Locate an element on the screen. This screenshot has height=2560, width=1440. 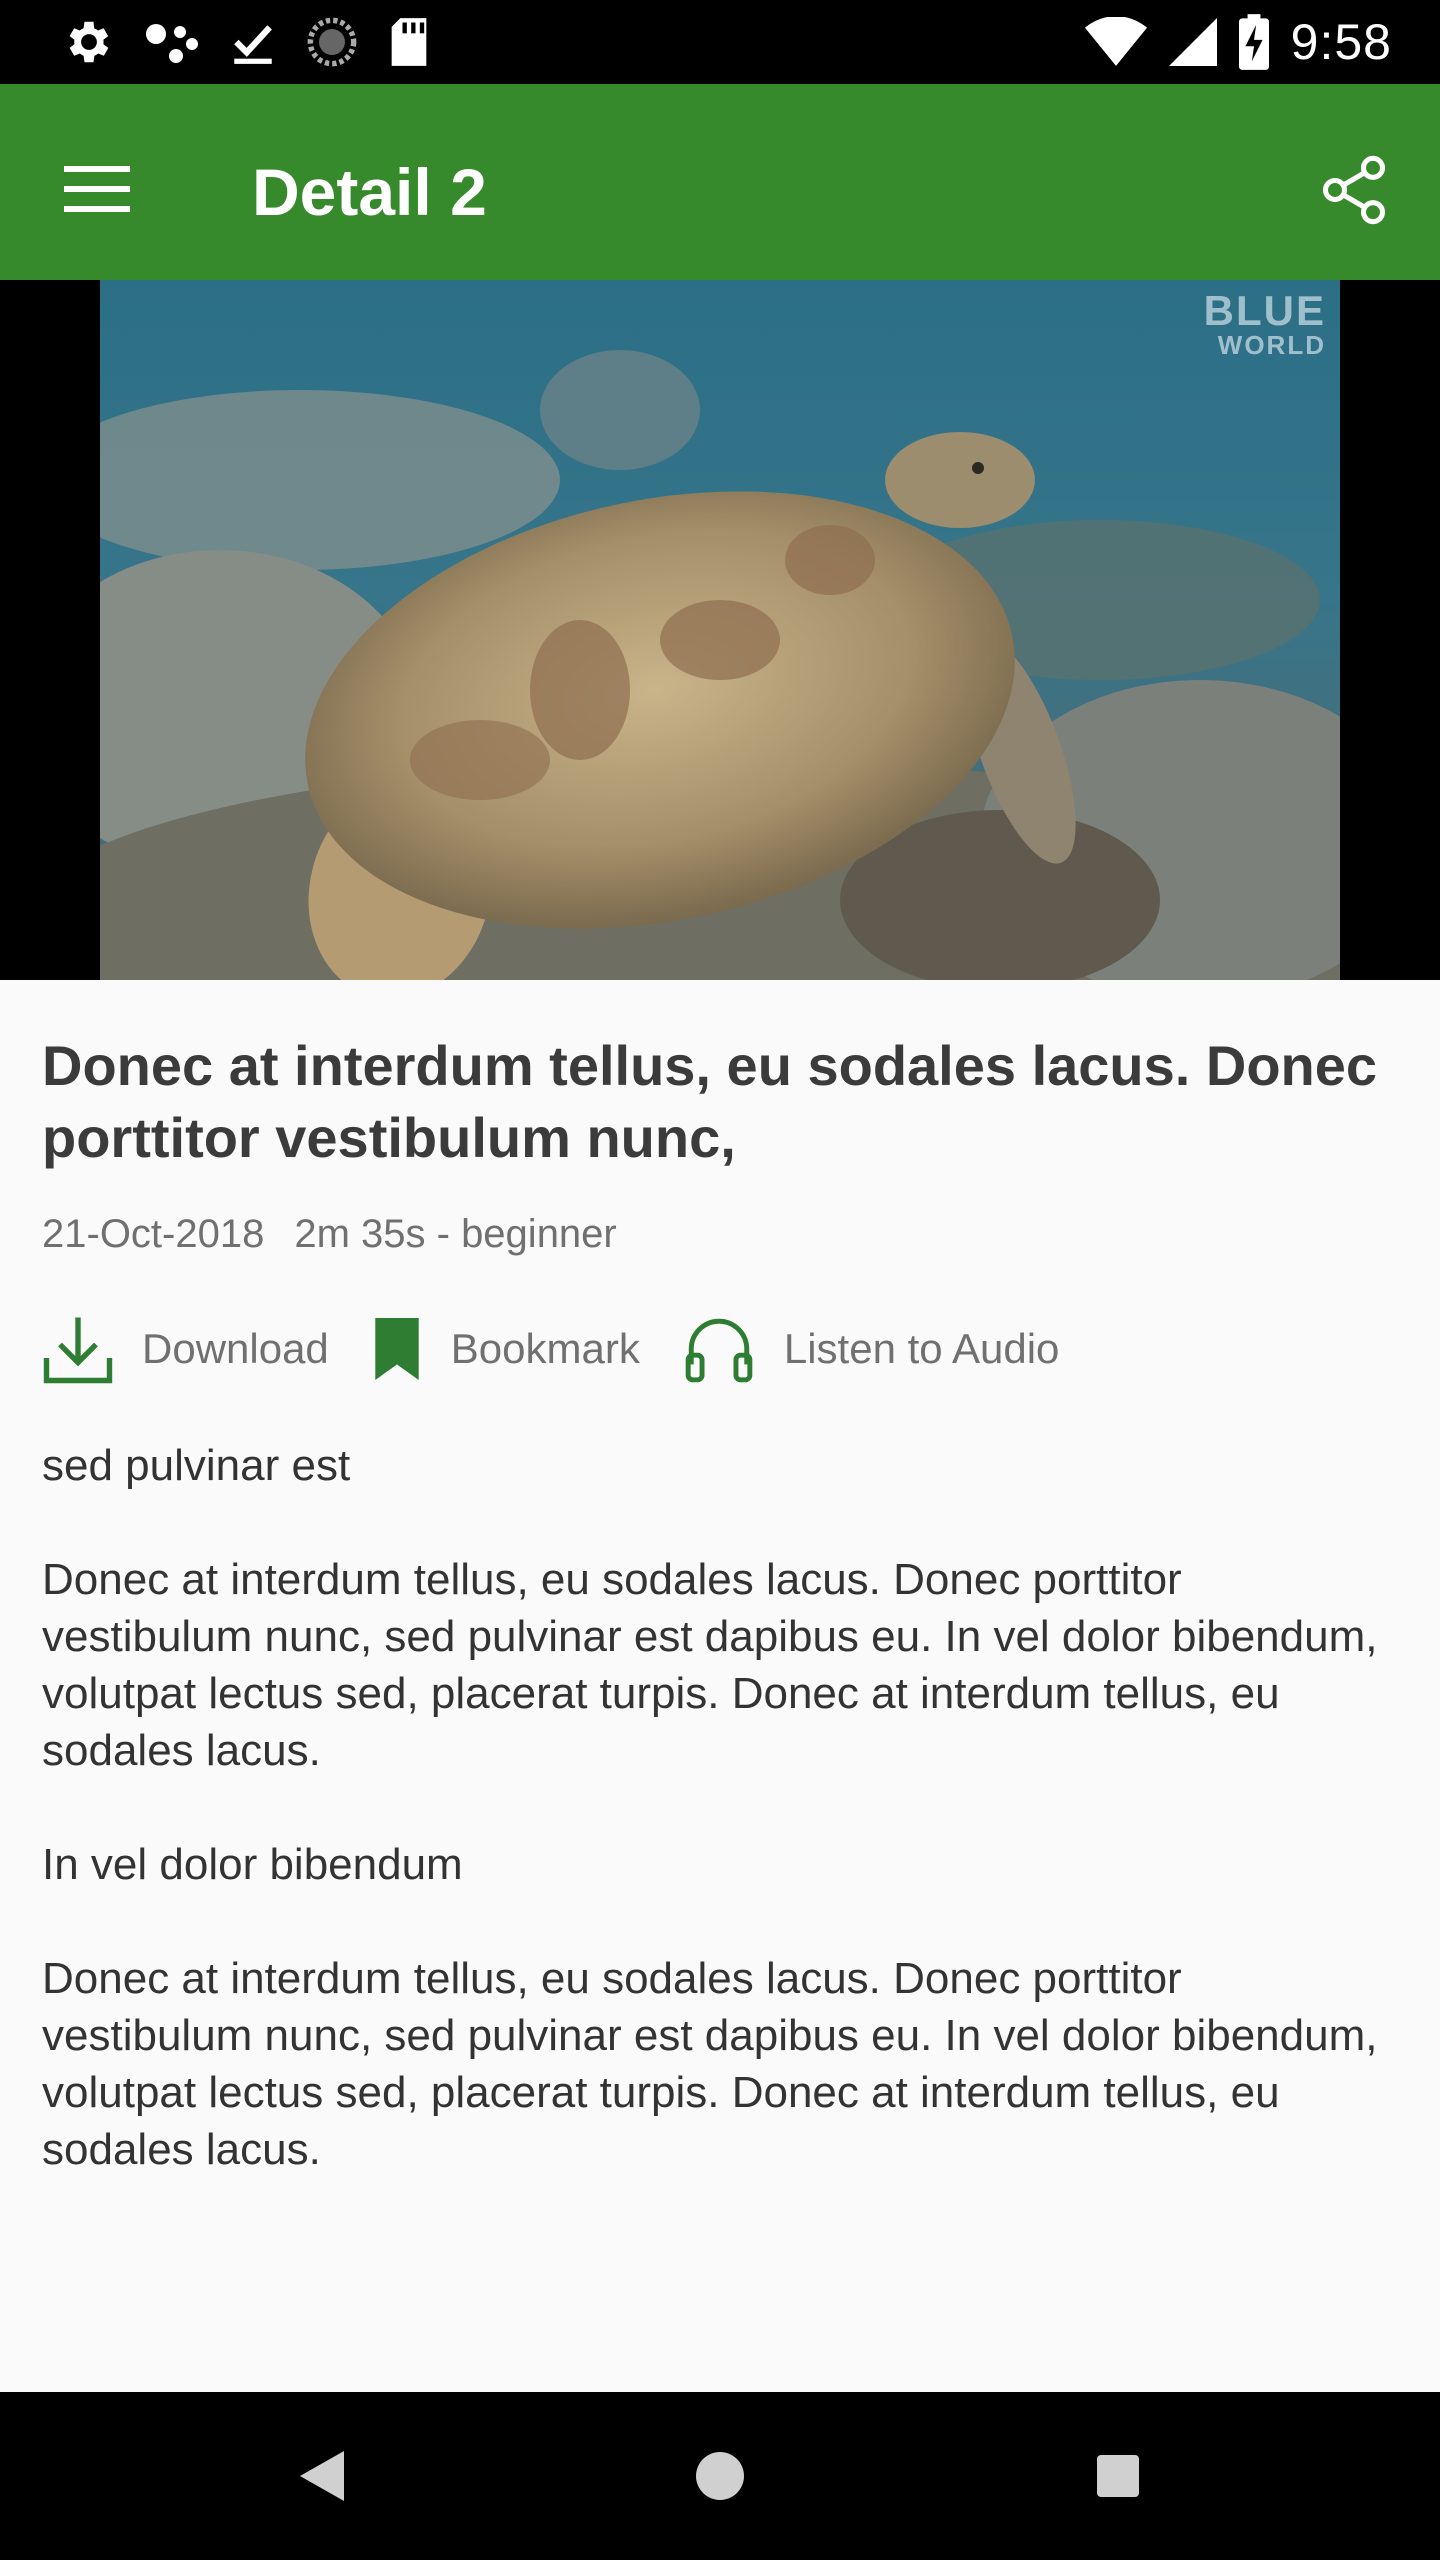
download-icon is located at coordinates (78, 1350).